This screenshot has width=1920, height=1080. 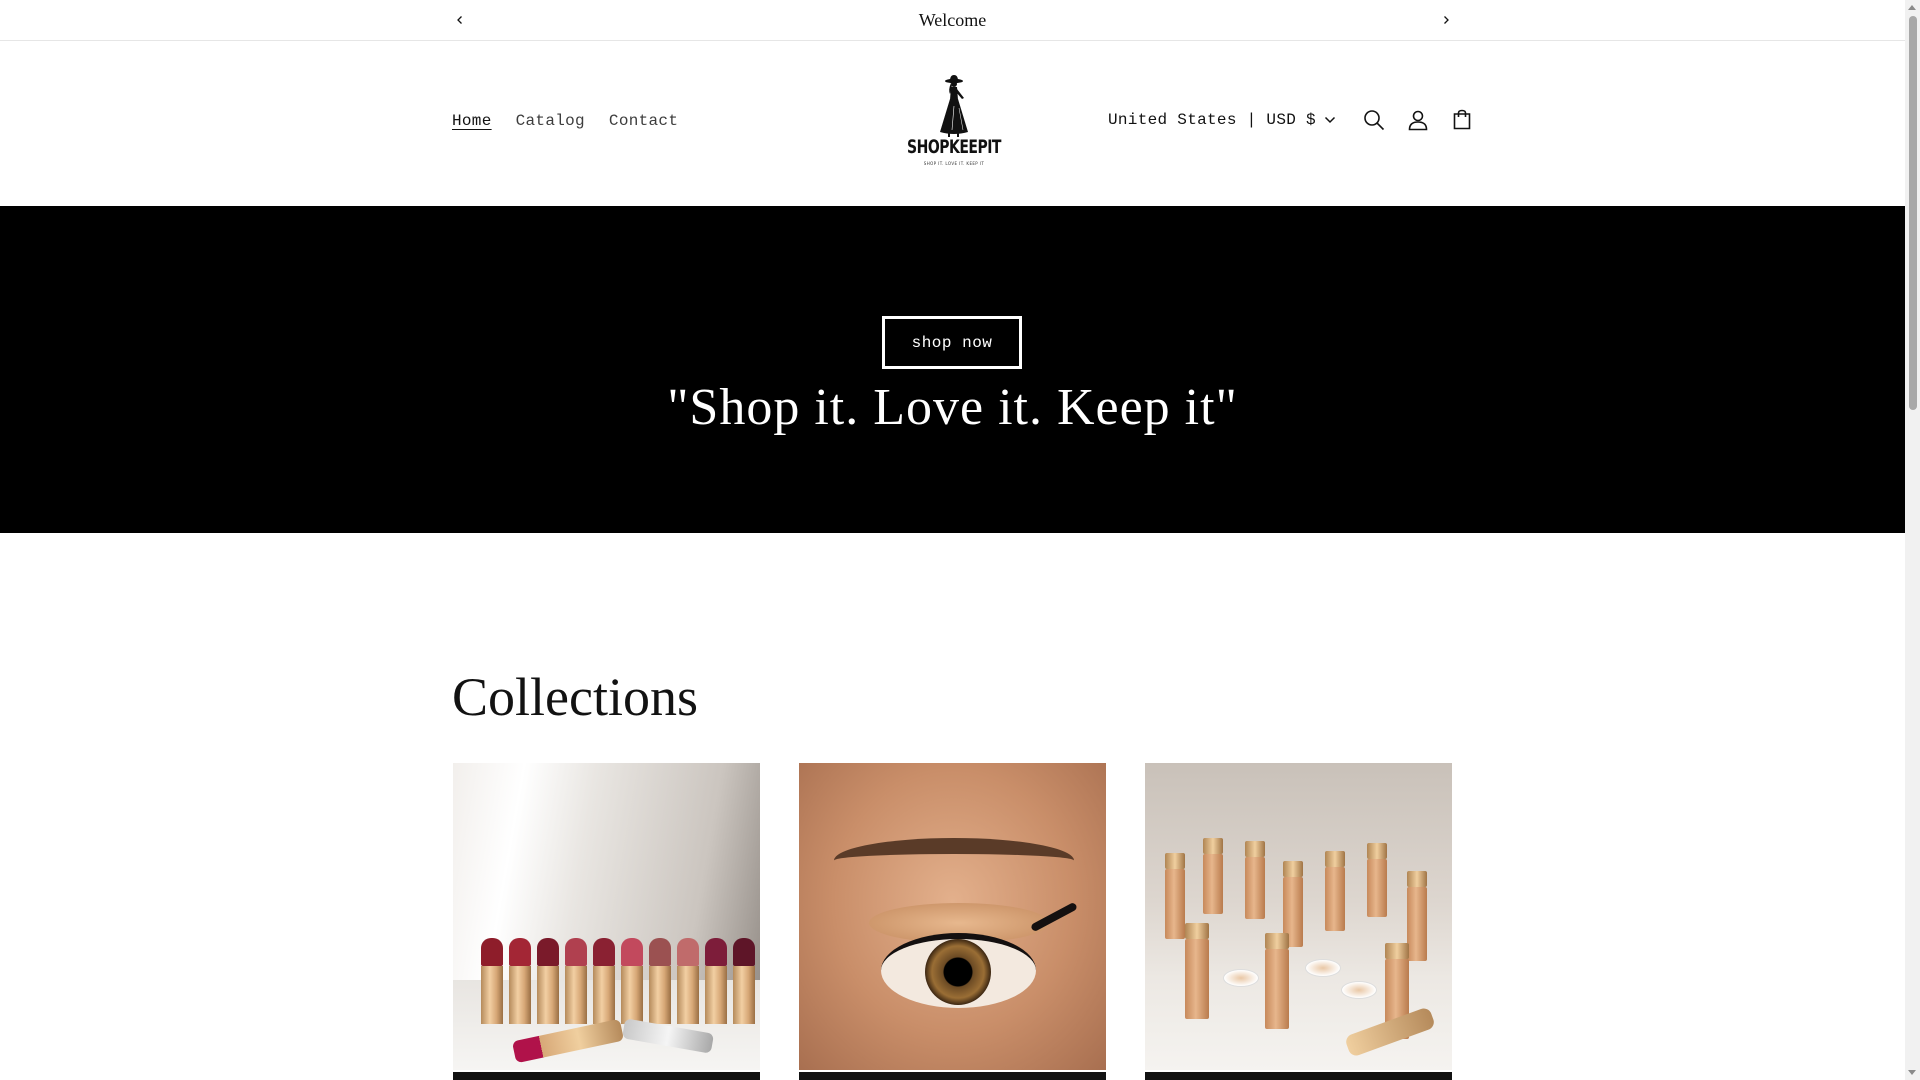 What do you see at coordinates (952, 916) in the screenshot?
I see `eye-makeup-image` at bounding box center [952, 916].